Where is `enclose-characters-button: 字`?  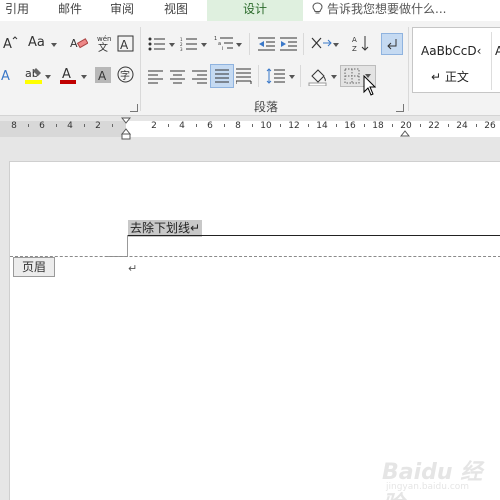 enclose-characters-button: 字 is located at coordinates (125, 76).